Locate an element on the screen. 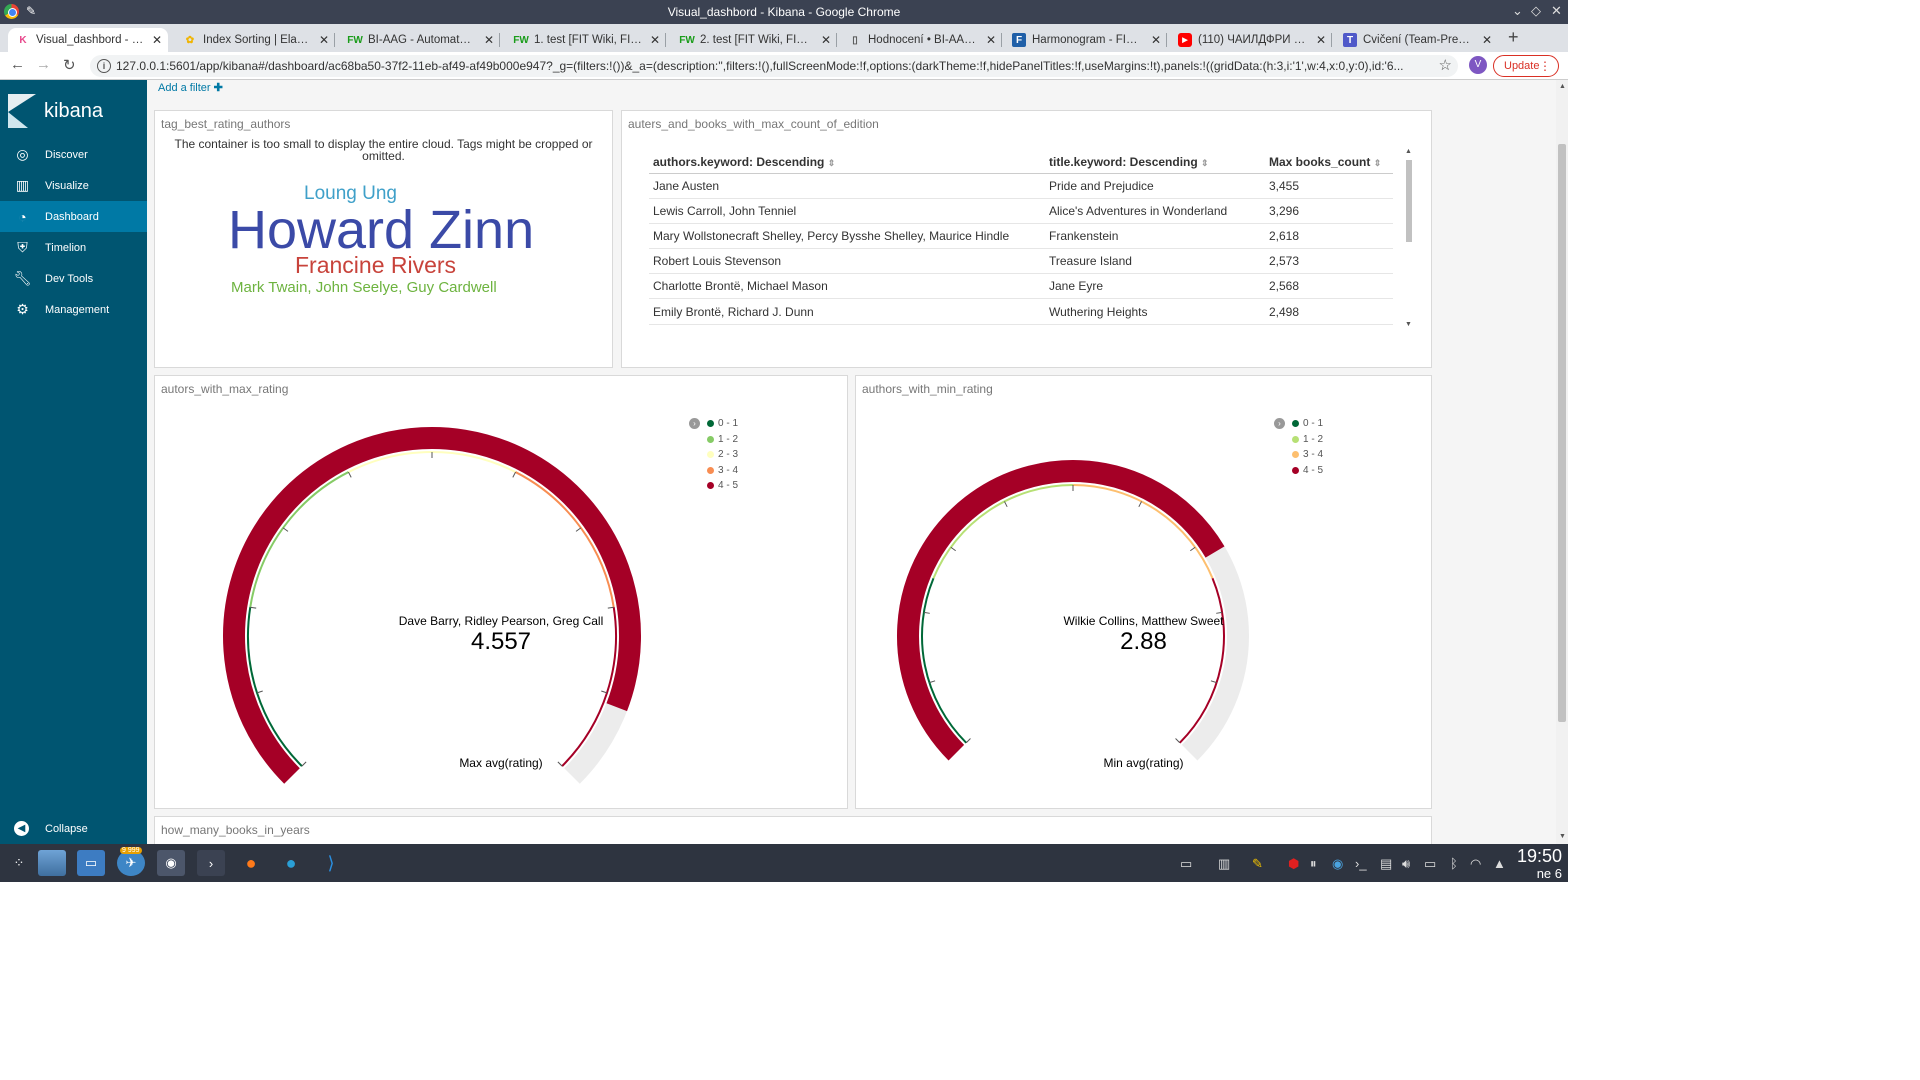  window-icon: ▭ is located at coordinates (1186, 864).